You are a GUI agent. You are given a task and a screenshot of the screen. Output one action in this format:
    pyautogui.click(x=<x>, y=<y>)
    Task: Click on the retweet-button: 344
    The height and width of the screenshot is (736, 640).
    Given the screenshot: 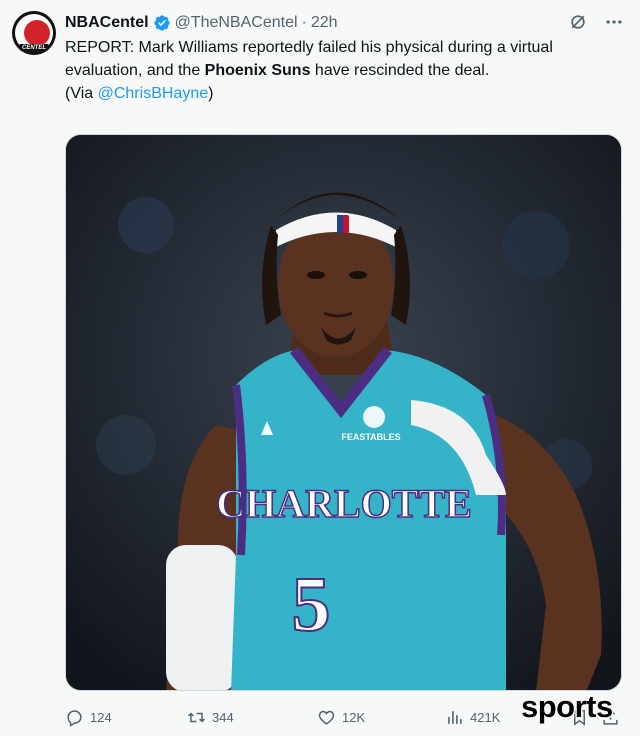 What is the action you would take?
    pyautogui.click(x=210, y=717)
    